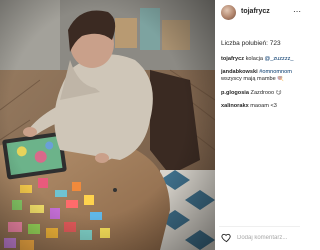 The height and width of the screenshot is (250, 320). What do you see at coordinates (279, 59) in the screenshot?
I see `comment-mention-link: @_zuzzzz_` at bounding box center [279, 59].